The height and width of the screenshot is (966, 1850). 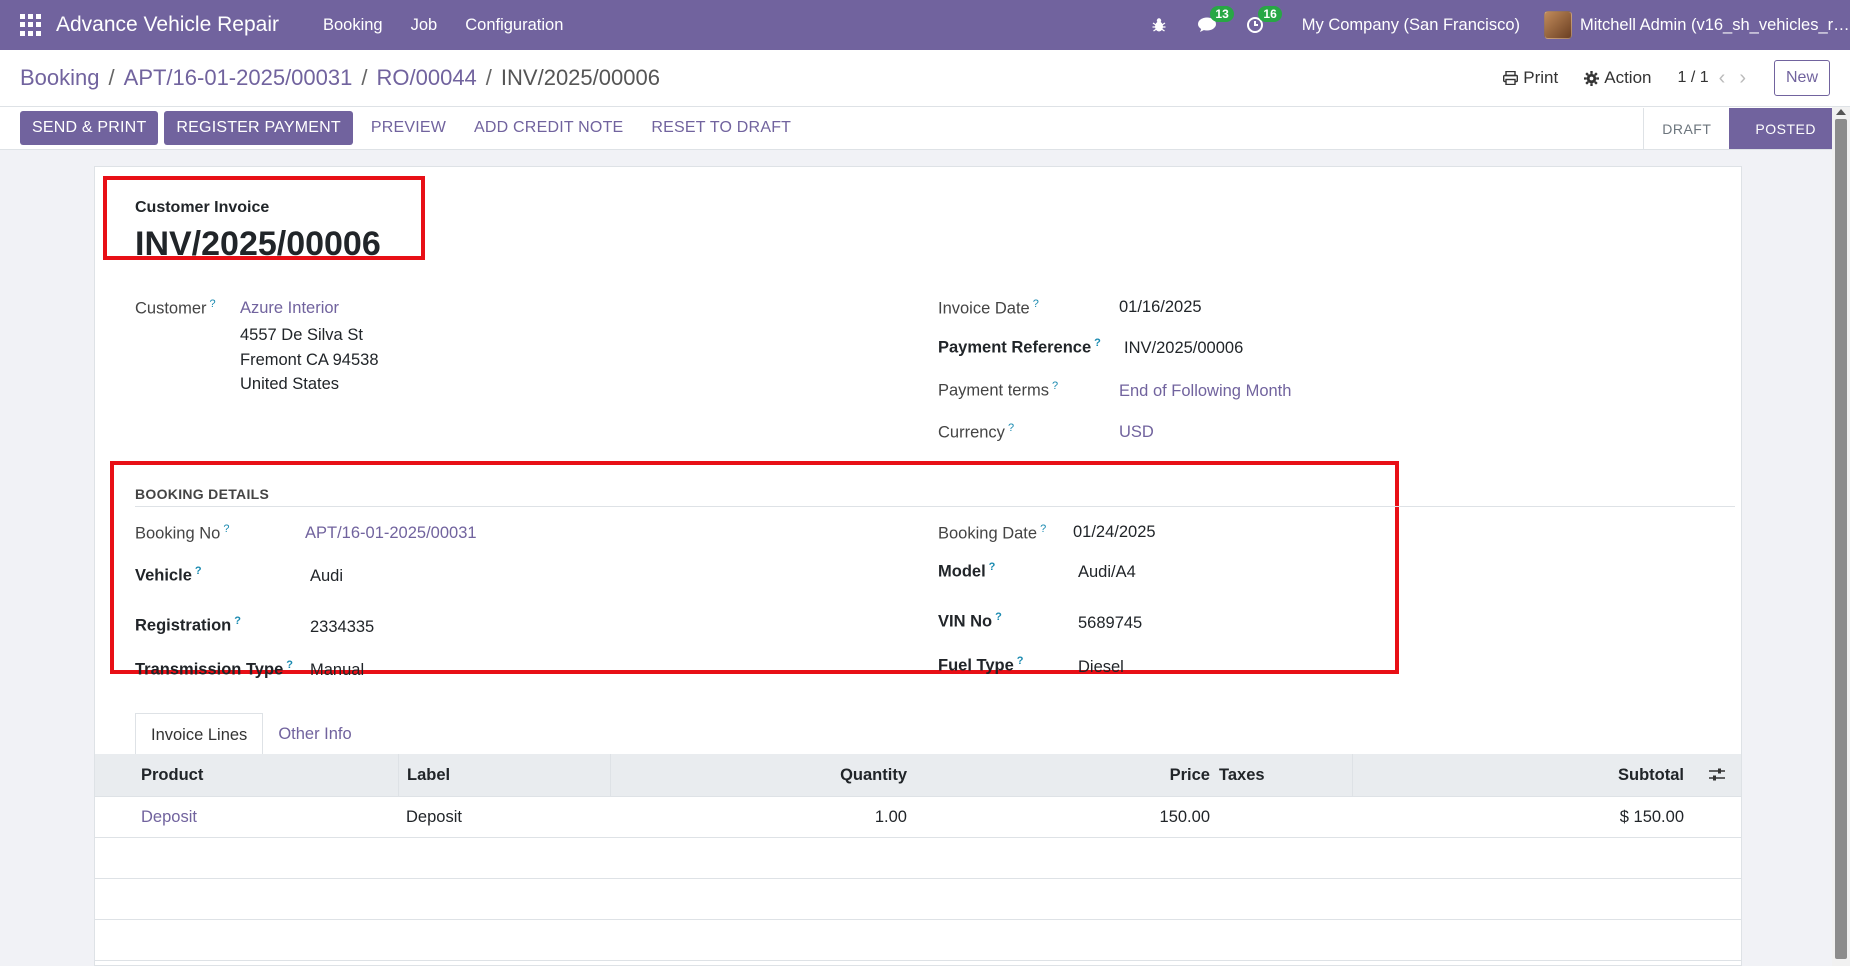 I want to click on action-button: Action, so click(x=1618, y=78).